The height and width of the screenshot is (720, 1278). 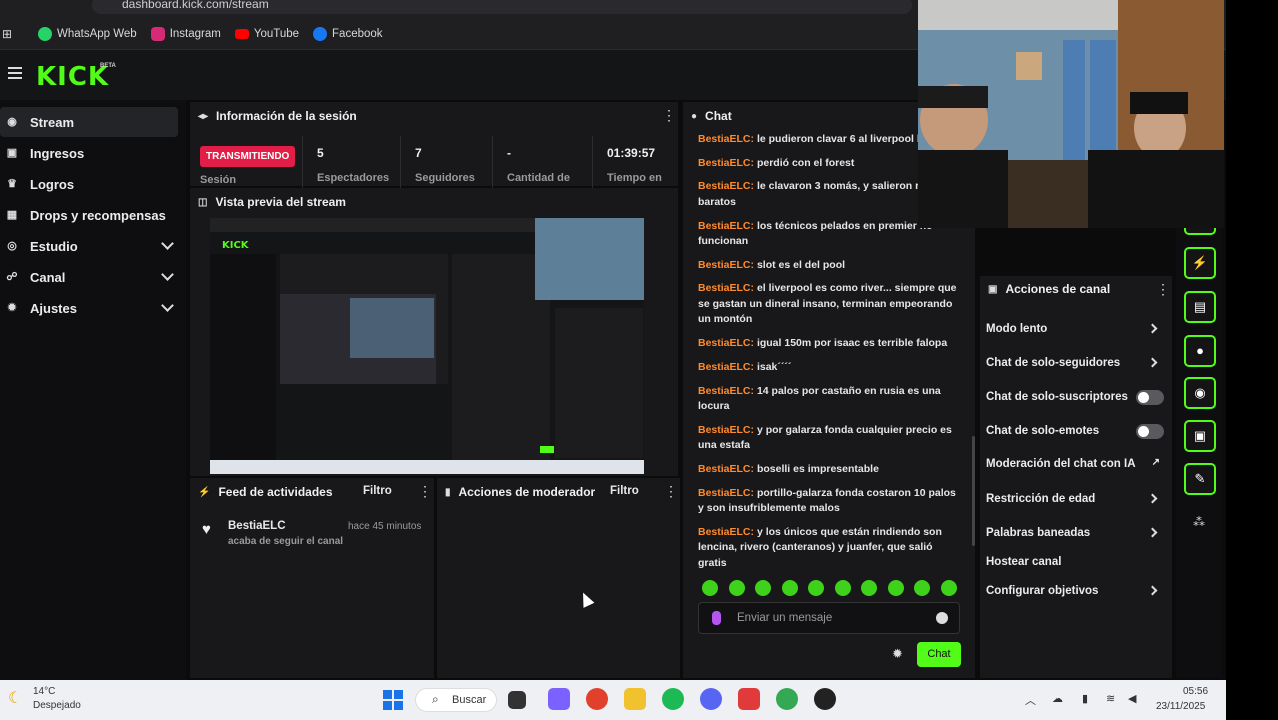 What do you see at coordinates (87, 33) in the screenshot?
I see `bookmark-whatsapp: WhatsApp Web` at bounding box center [87, 33].